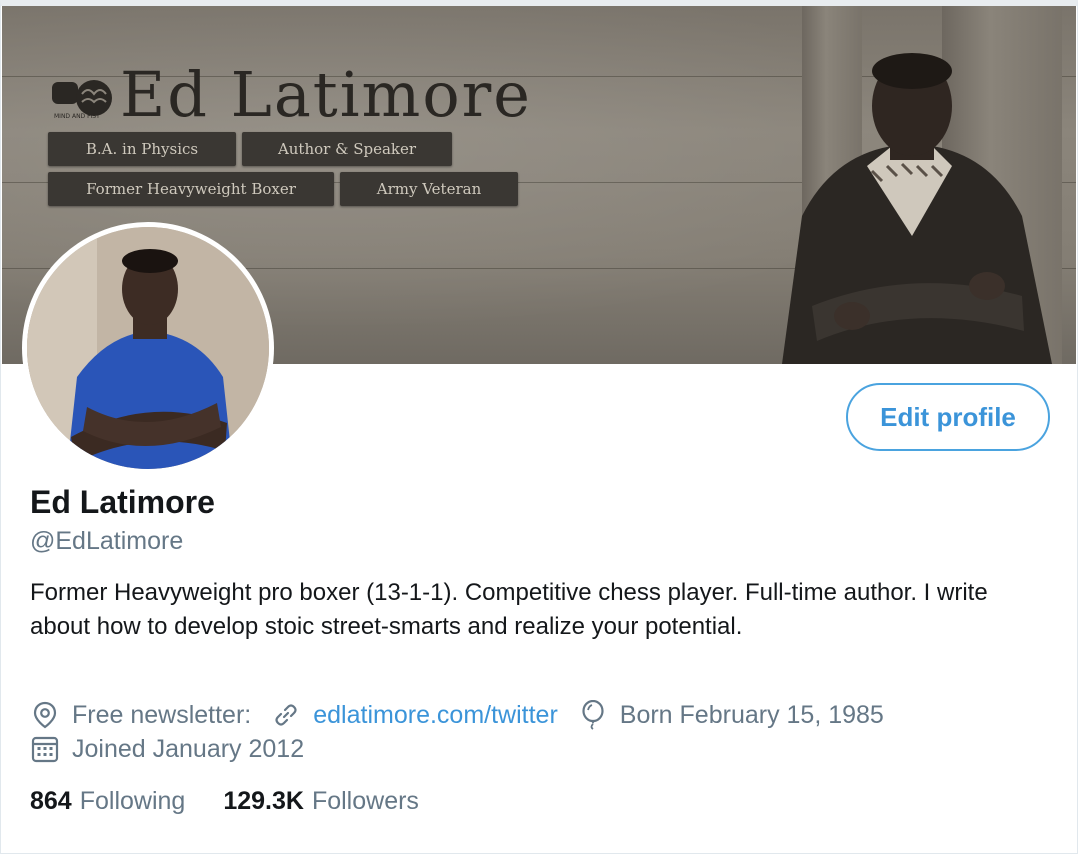 The height and width of the screenshot is (854, 1078). I want to click on follow-stats: 864 Following 129.3K Followers, so click(243, 801).